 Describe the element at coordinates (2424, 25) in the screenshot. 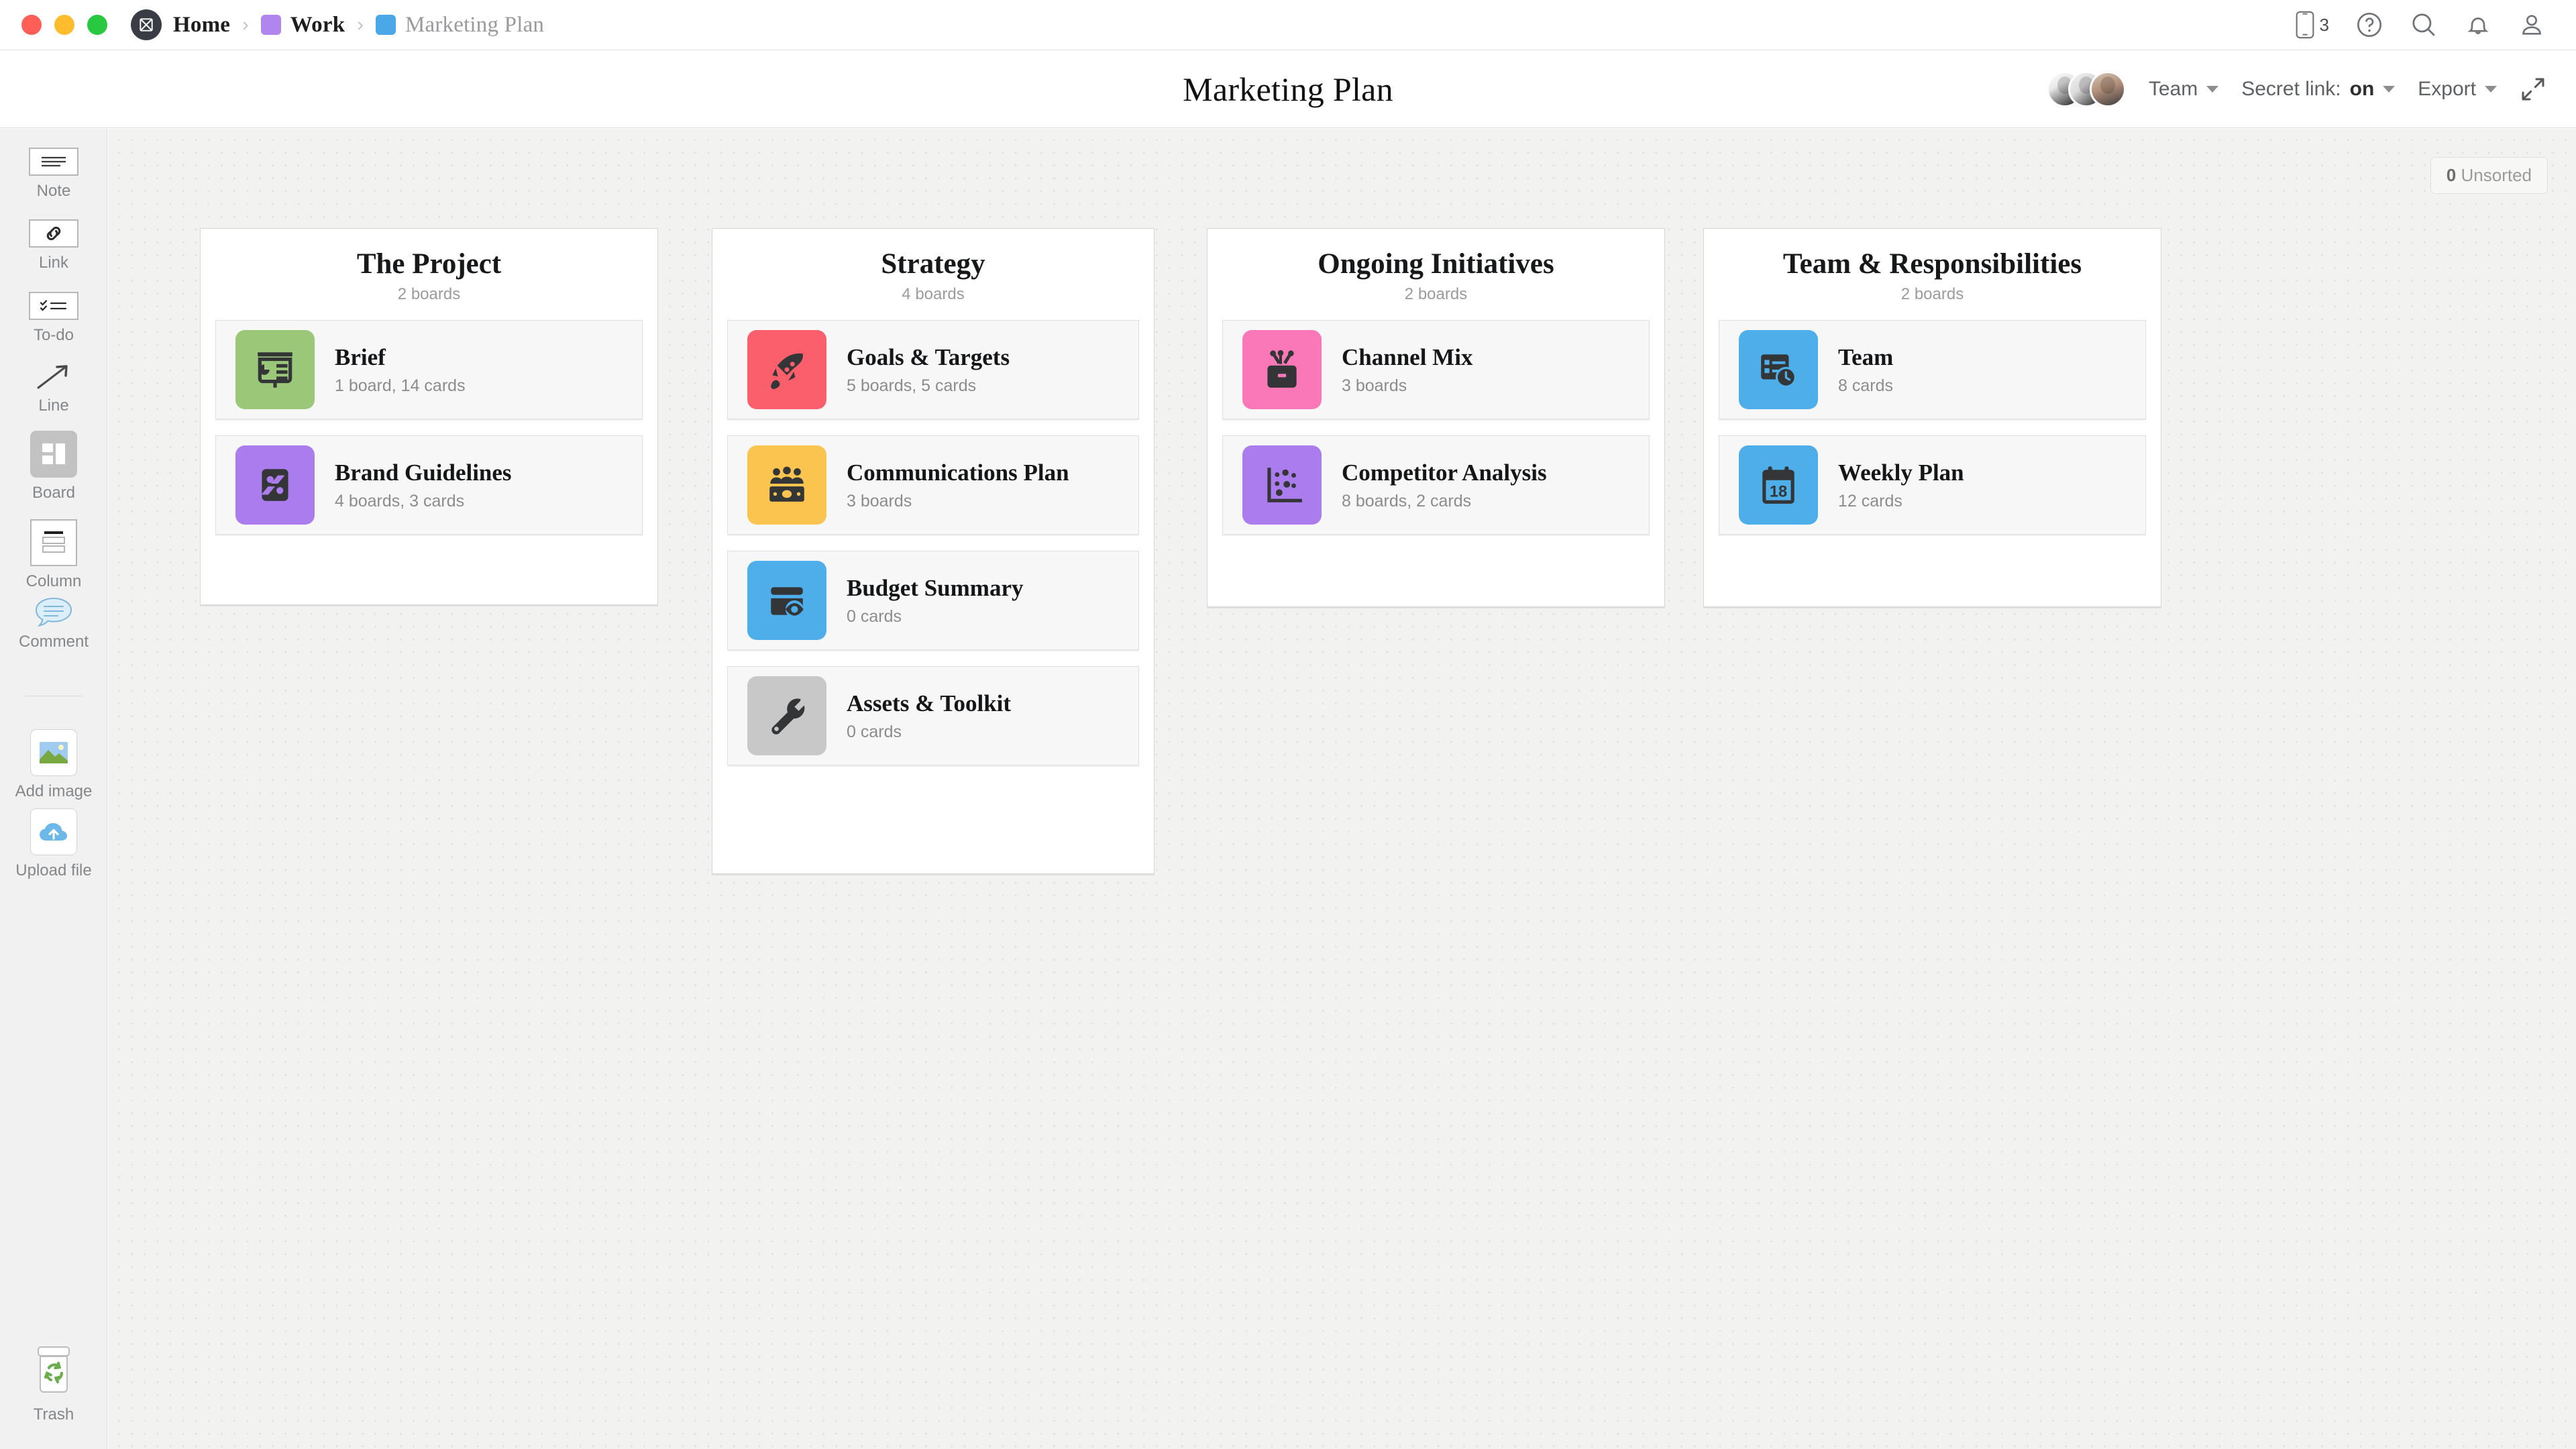

I see `search-icon` at that location.